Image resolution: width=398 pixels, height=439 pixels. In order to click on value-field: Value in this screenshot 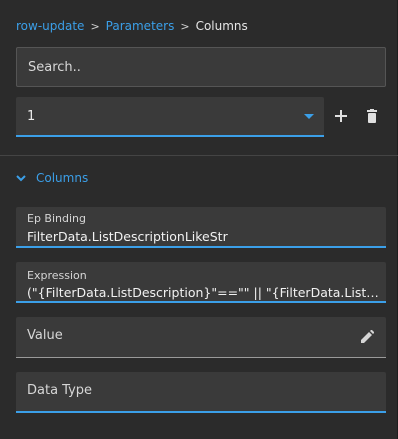, I will do `click(201, 337)`.